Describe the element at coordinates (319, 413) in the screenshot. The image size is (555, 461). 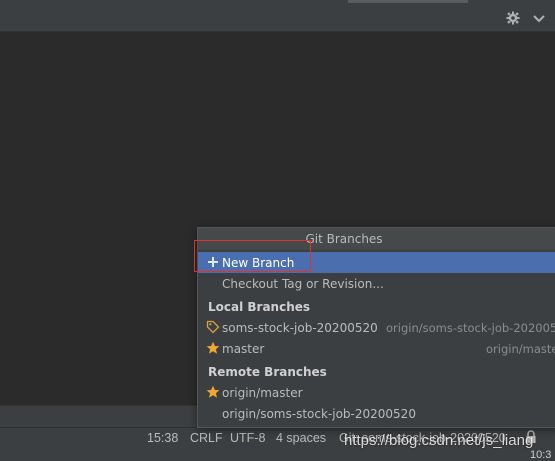
I see `branch-name: origin/soms-stock-job-20200520` at that location.